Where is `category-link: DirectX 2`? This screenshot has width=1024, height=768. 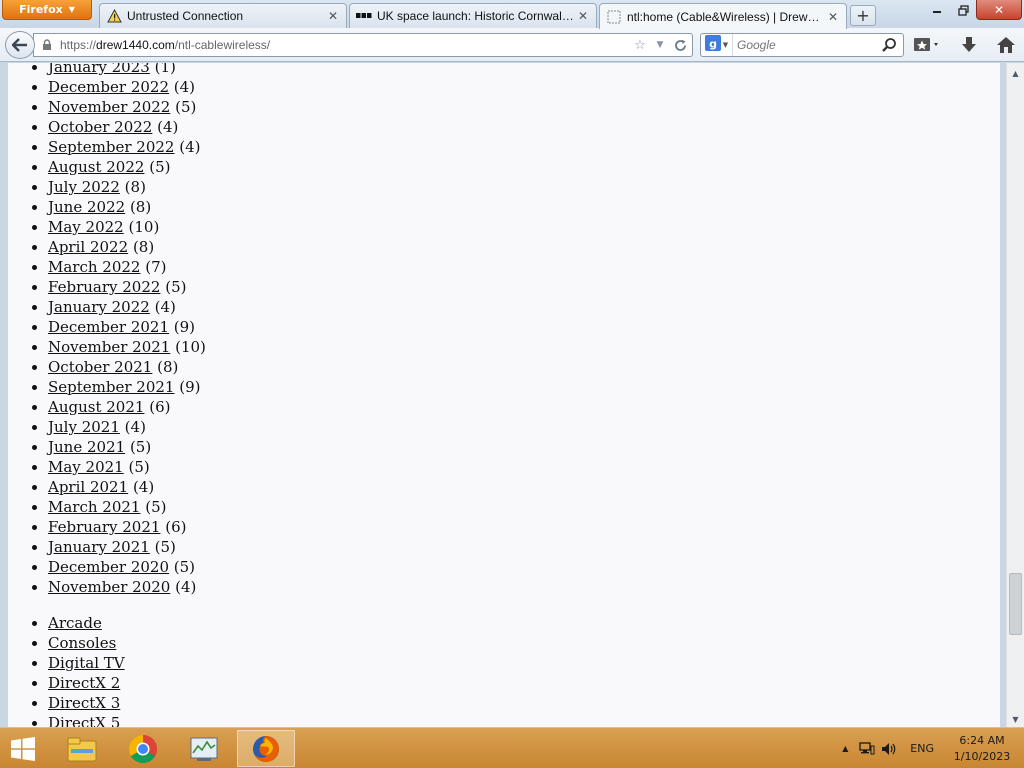
category-link: DirectX 2 is located at coordinates (84, 683).